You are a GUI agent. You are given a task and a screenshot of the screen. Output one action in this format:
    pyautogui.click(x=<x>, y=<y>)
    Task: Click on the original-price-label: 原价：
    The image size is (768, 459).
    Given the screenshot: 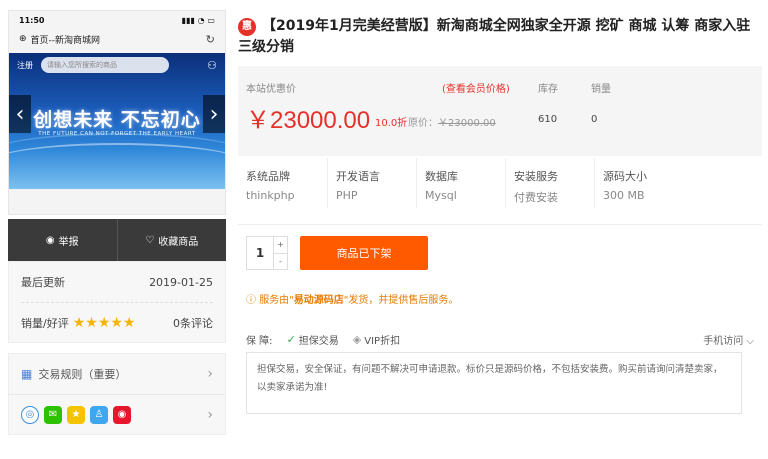 What is the action you would take?
    pyautogui.click(x=423, y=123)
    